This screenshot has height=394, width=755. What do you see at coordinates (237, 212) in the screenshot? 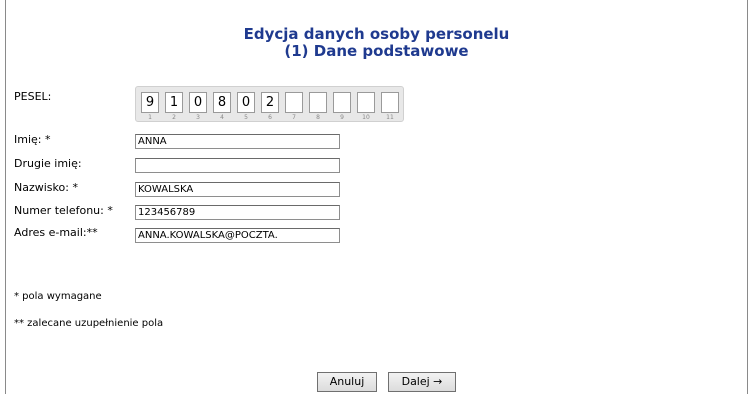
I see `phone-input: 123456789` at bounding box center [237, 212].